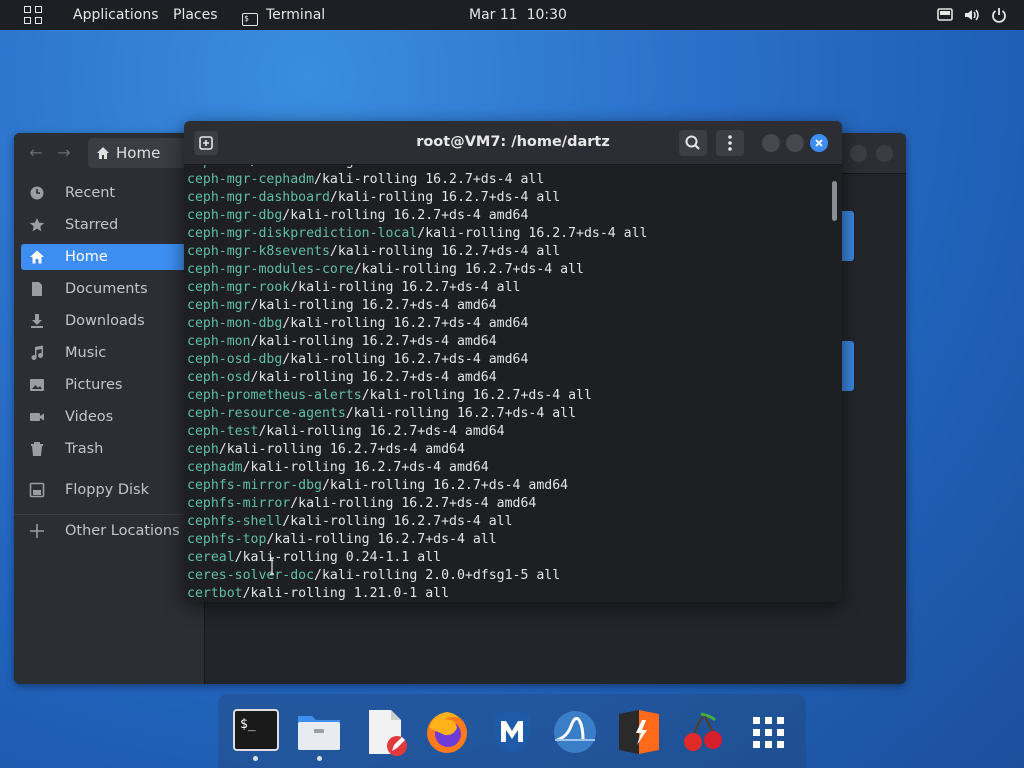 This screenshot has height=768, width=1024. What do you see at coordinates (235, 359) in the screenshot?
I see `package-name: ceph-osd-dbg` at bounding box center [235, 359].